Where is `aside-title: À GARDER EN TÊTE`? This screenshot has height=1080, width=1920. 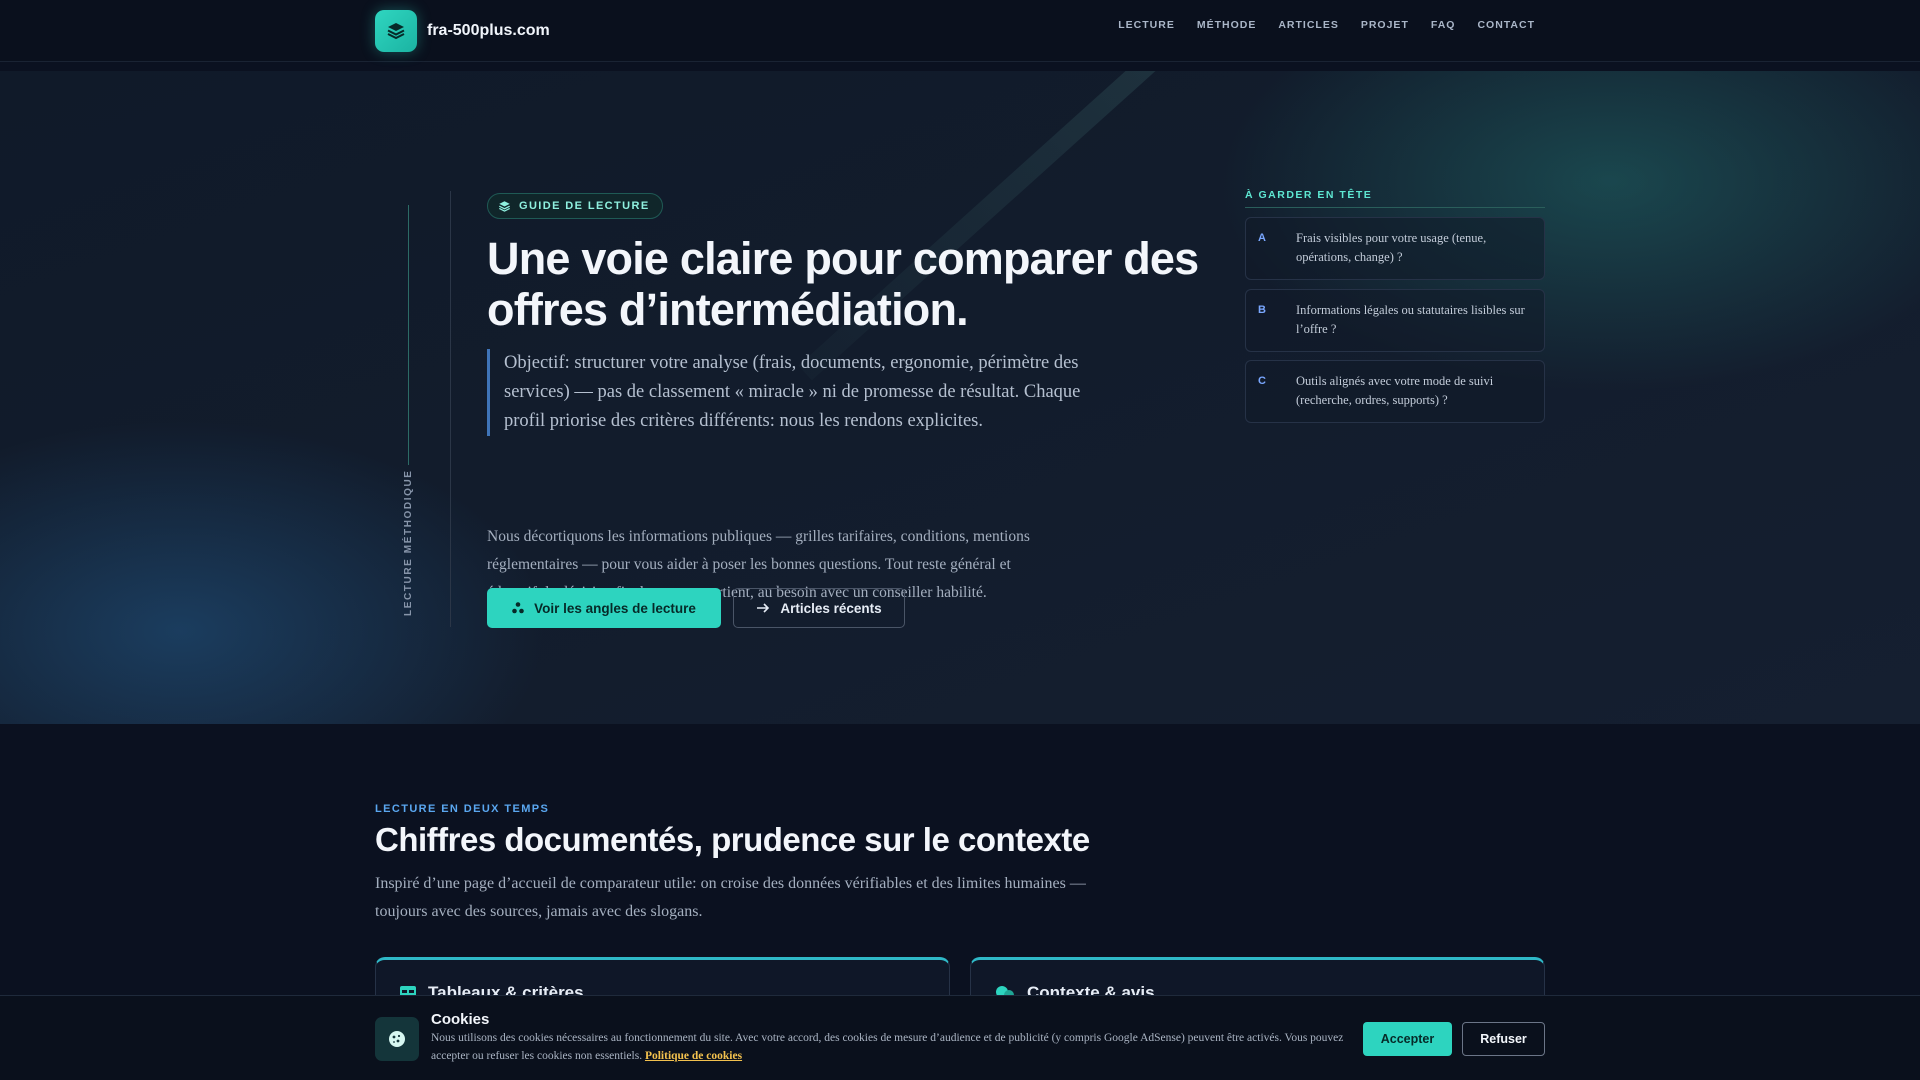 aside-title: À GARDER EN TÊTE is located at coordinates (1395, 198).